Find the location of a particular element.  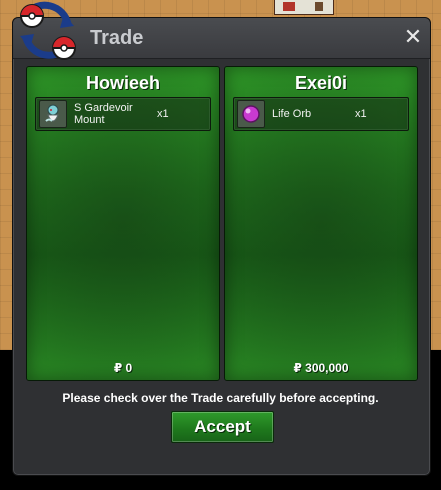

background-sprite is located at coordinates (304, 7).